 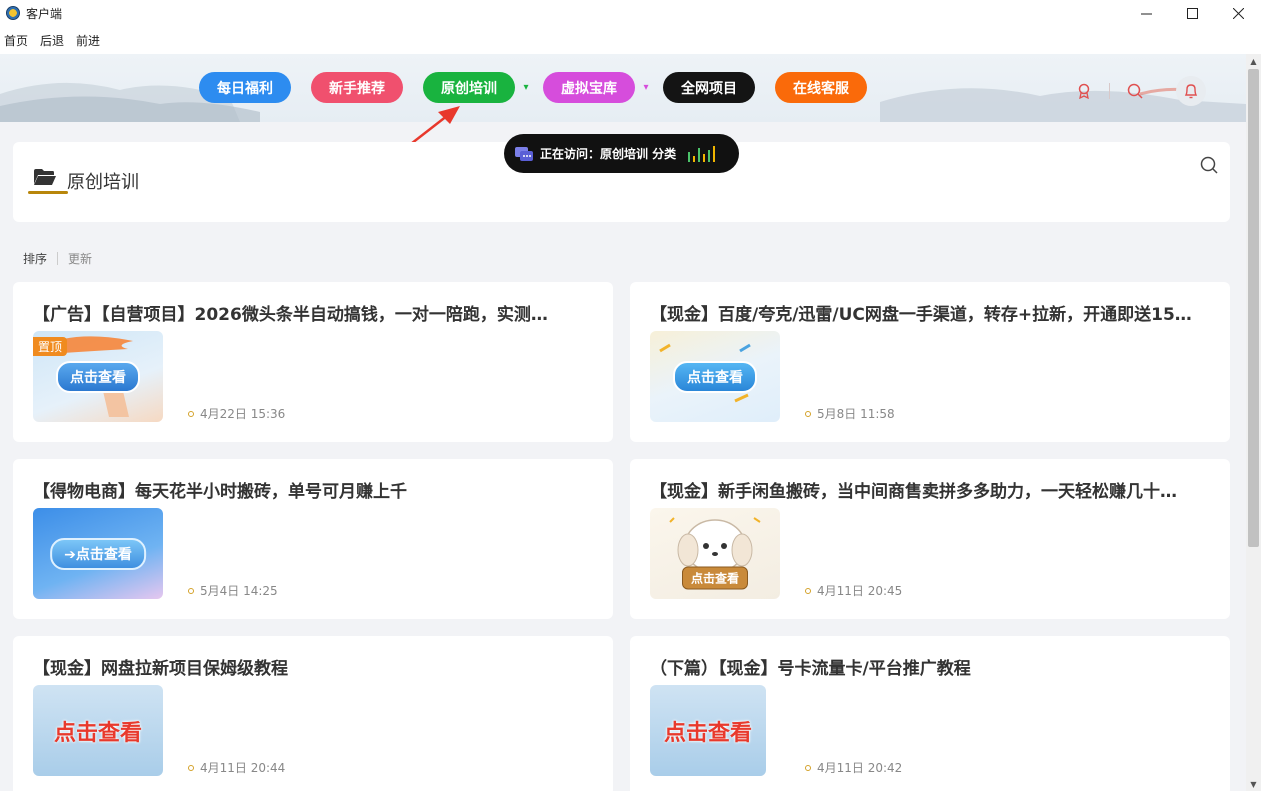 I want to click on main-nav: 每日福利 新手推荐 原创培训 ▾ 虚拟宝库 ▾ 全网项目 在线客服, so click(x=533, y=87).